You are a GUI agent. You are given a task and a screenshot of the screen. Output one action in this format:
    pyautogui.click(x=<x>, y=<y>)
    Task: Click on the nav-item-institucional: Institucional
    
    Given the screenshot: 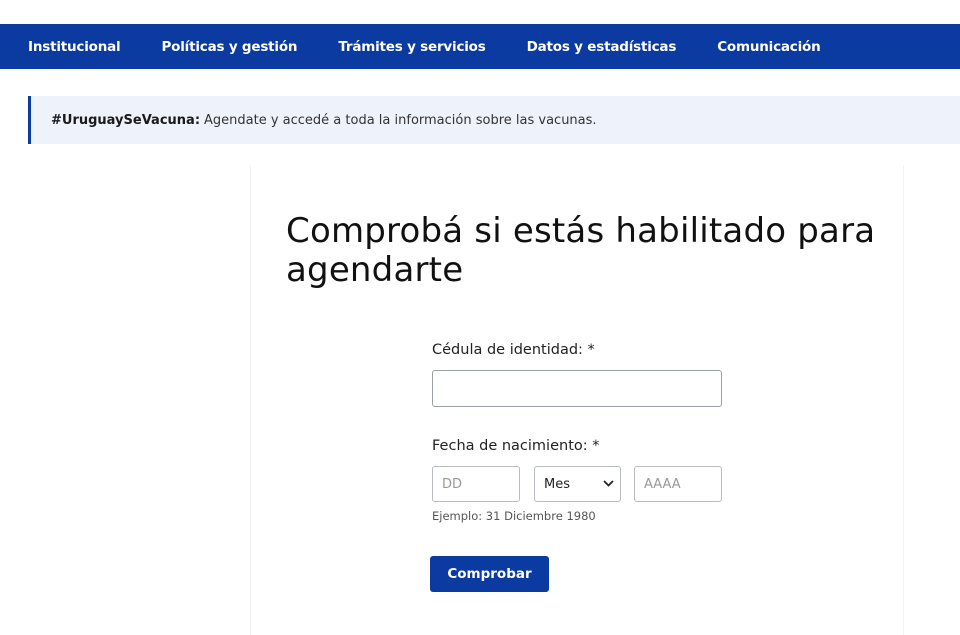 What is the action you would take?
    pyautogui.click(x=74, y=47)
    